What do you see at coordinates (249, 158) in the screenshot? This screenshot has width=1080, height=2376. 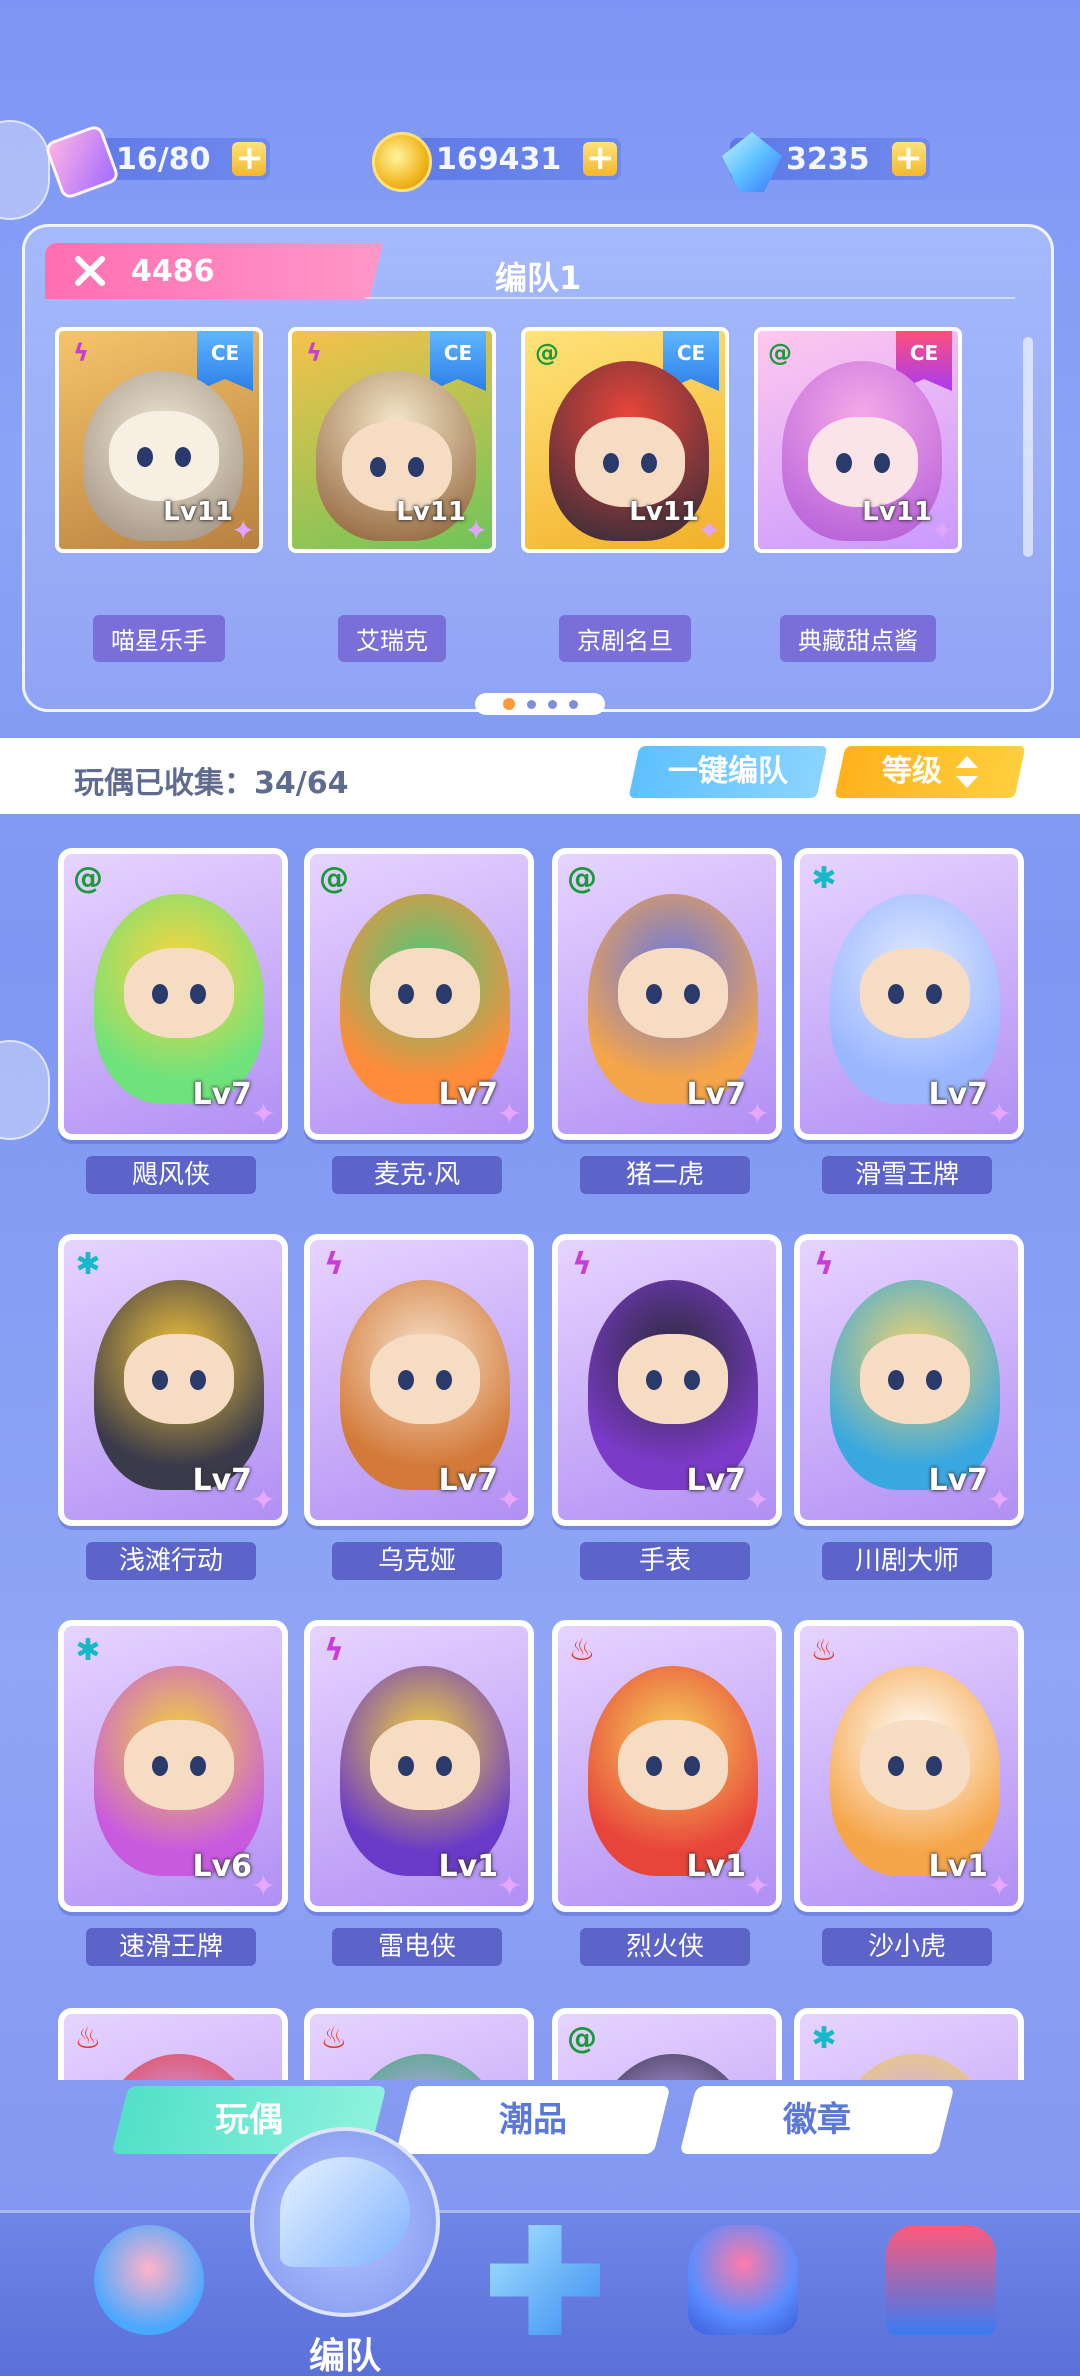 I see `add-ticket-button: +` at bounding box center [249, 158].